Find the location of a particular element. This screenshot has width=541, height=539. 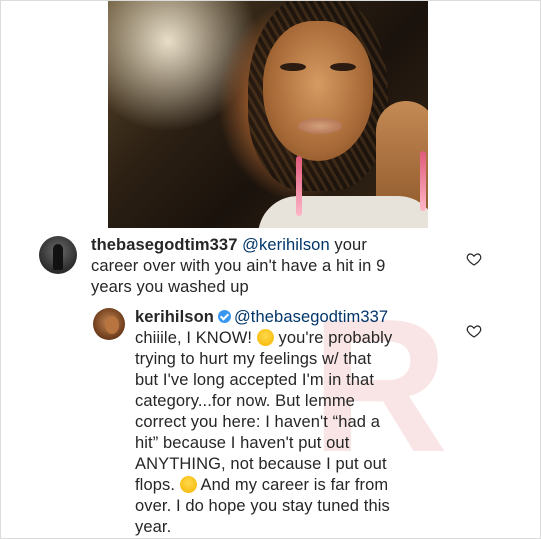

reply-mention: @thebasegodtim337 is located at coordinates (311, 317).